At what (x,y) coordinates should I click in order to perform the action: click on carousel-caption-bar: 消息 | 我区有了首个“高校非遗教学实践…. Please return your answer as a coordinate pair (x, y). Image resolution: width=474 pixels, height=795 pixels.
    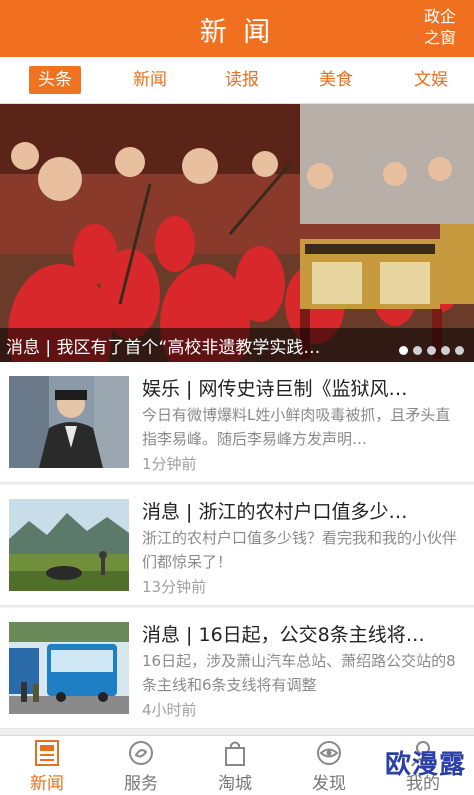
    Looking at the image, I should click on (237, 345).